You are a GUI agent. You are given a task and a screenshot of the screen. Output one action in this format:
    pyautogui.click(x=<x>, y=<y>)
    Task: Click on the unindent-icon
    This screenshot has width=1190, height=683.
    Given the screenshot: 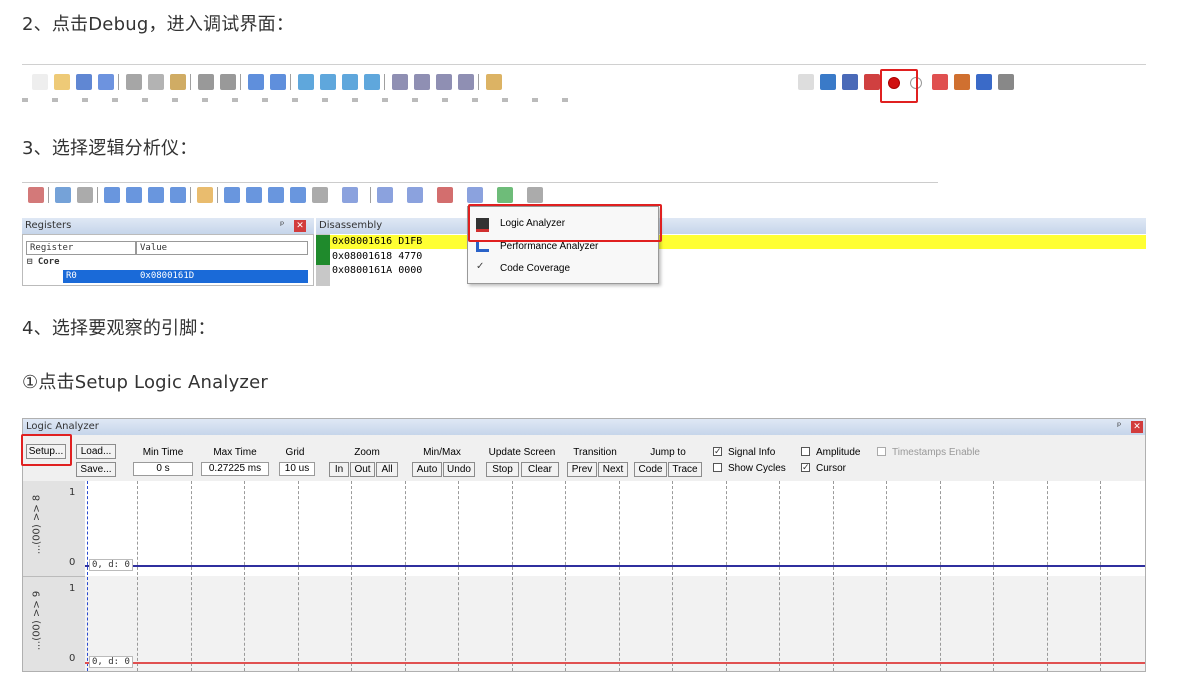 What is the action you would take?
    pyautogui.click(x=422, y=82)
    